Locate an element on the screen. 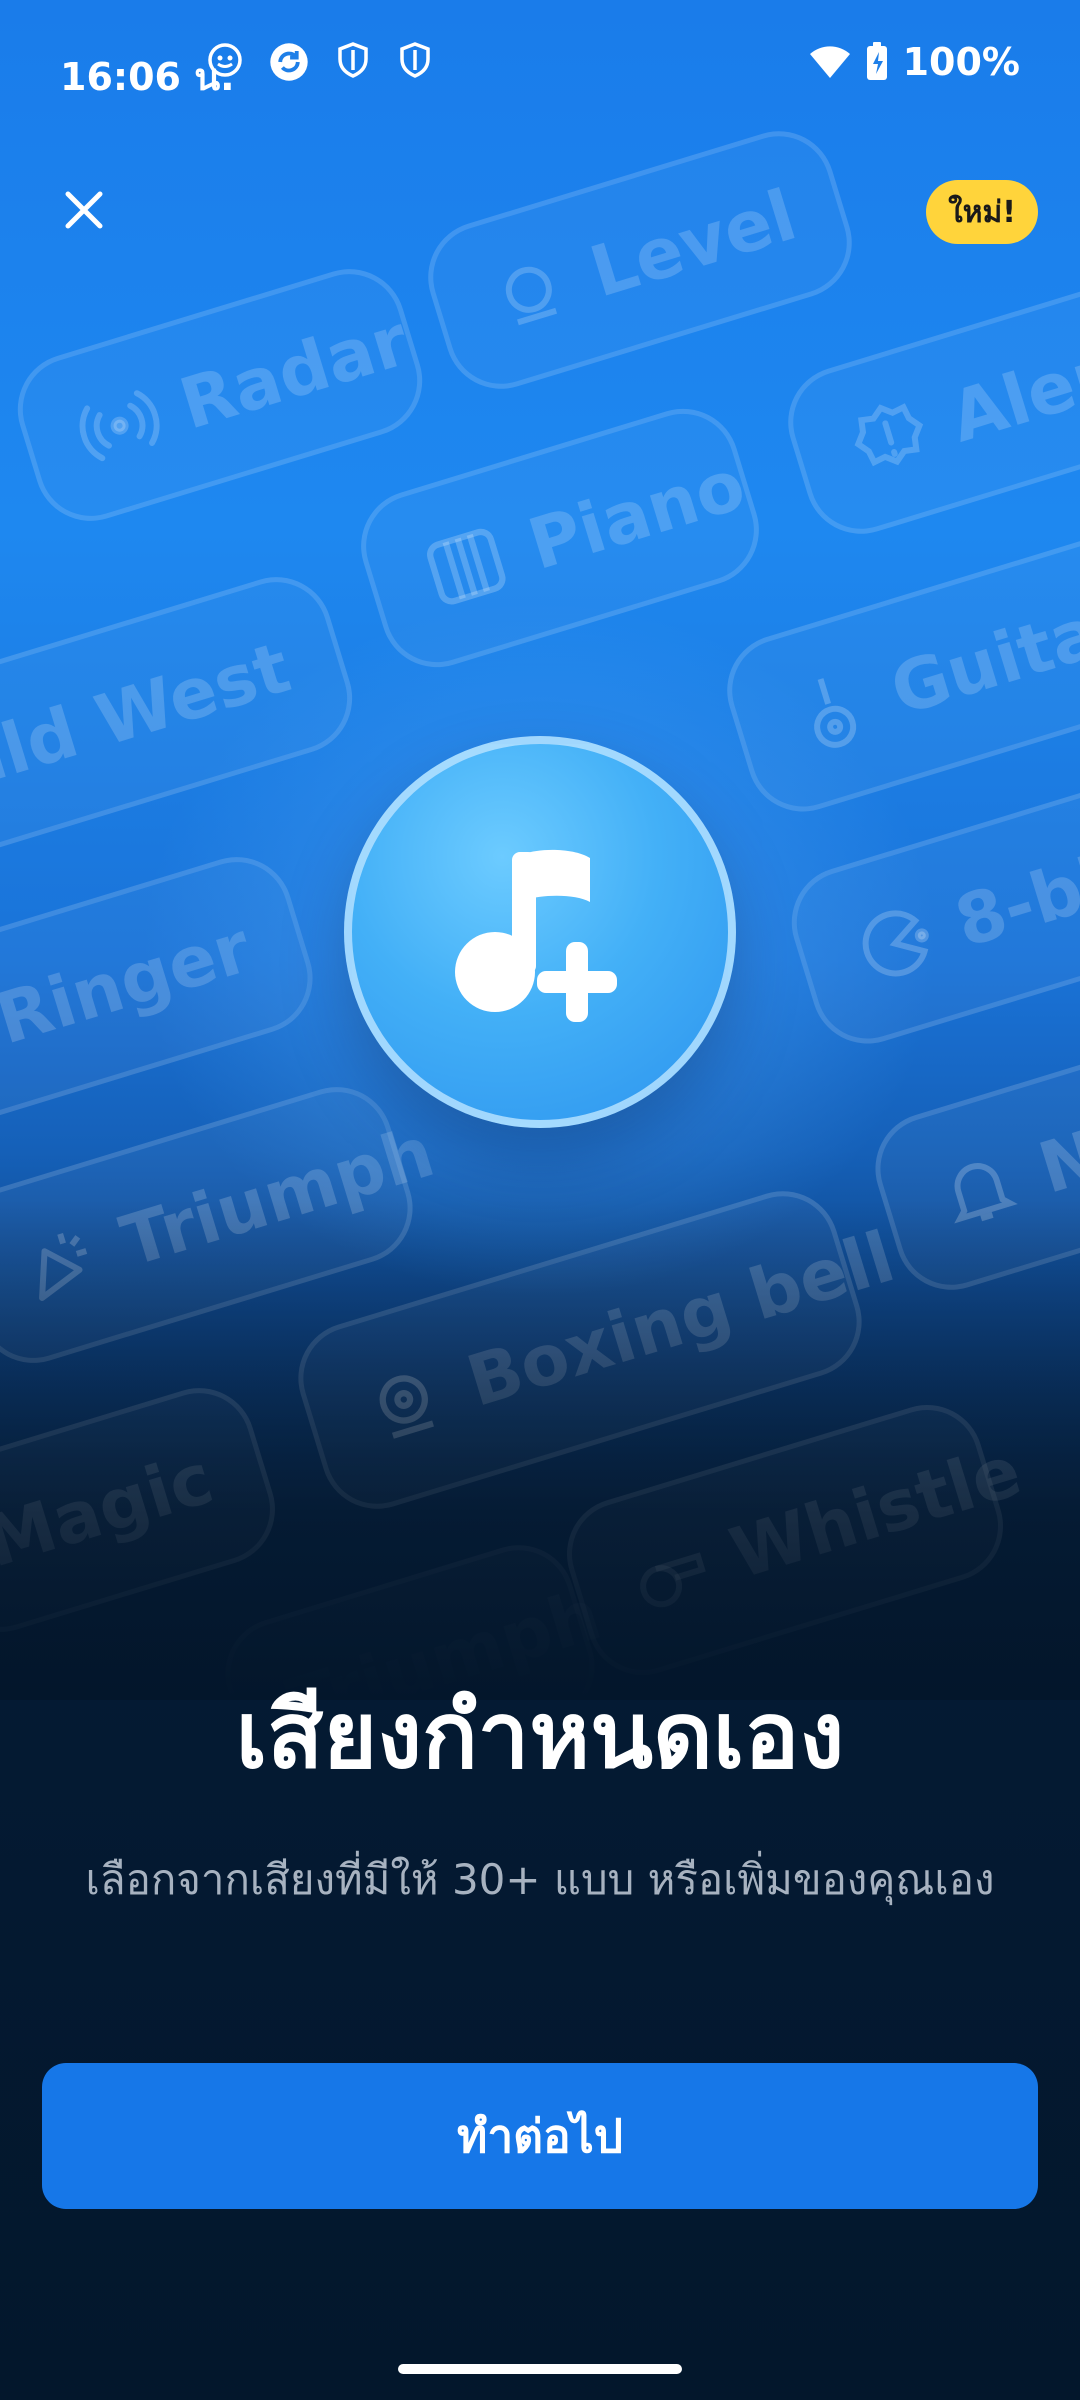  sound-tile-wild-west: Wild West is located at coordinates (183, 718).